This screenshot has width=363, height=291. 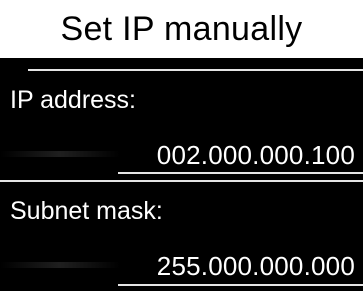 What do you see at coordinates (240, 285) in the screenshot?
I see `subnet-mask-underline` at bounding box center [240, 285].